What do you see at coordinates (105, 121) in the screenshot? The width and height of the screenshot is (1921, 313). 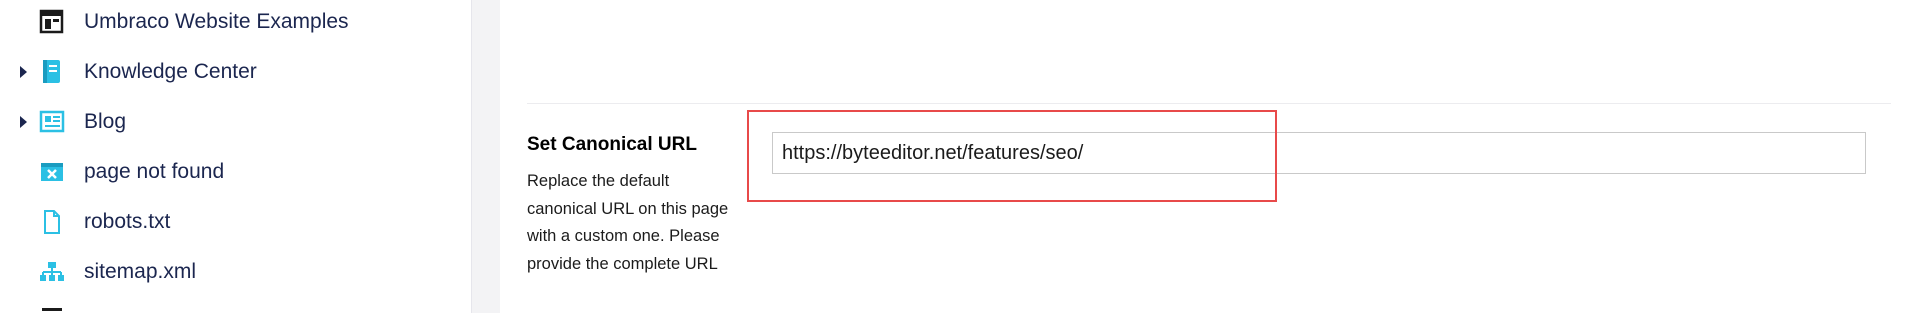 I see `tree-item-label: Blog` at bounding box center [105, 121].